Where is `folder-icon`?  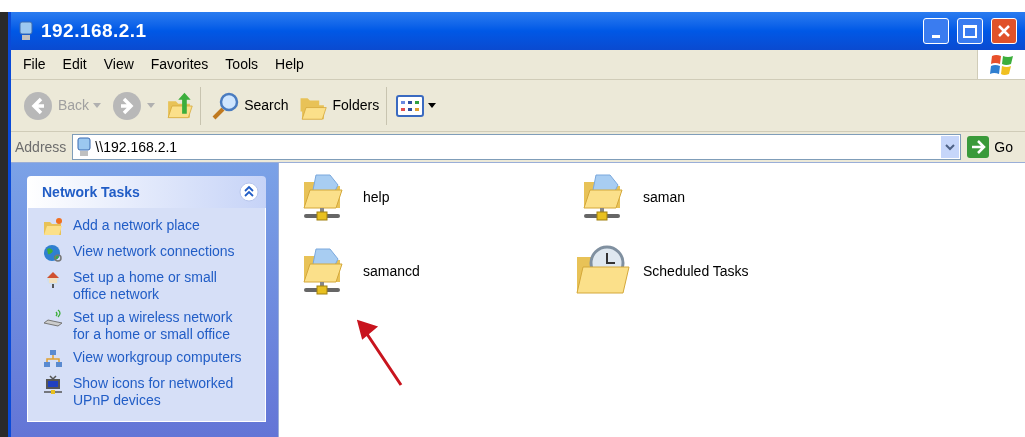
folder-icon is located at coordinates (53, 227).